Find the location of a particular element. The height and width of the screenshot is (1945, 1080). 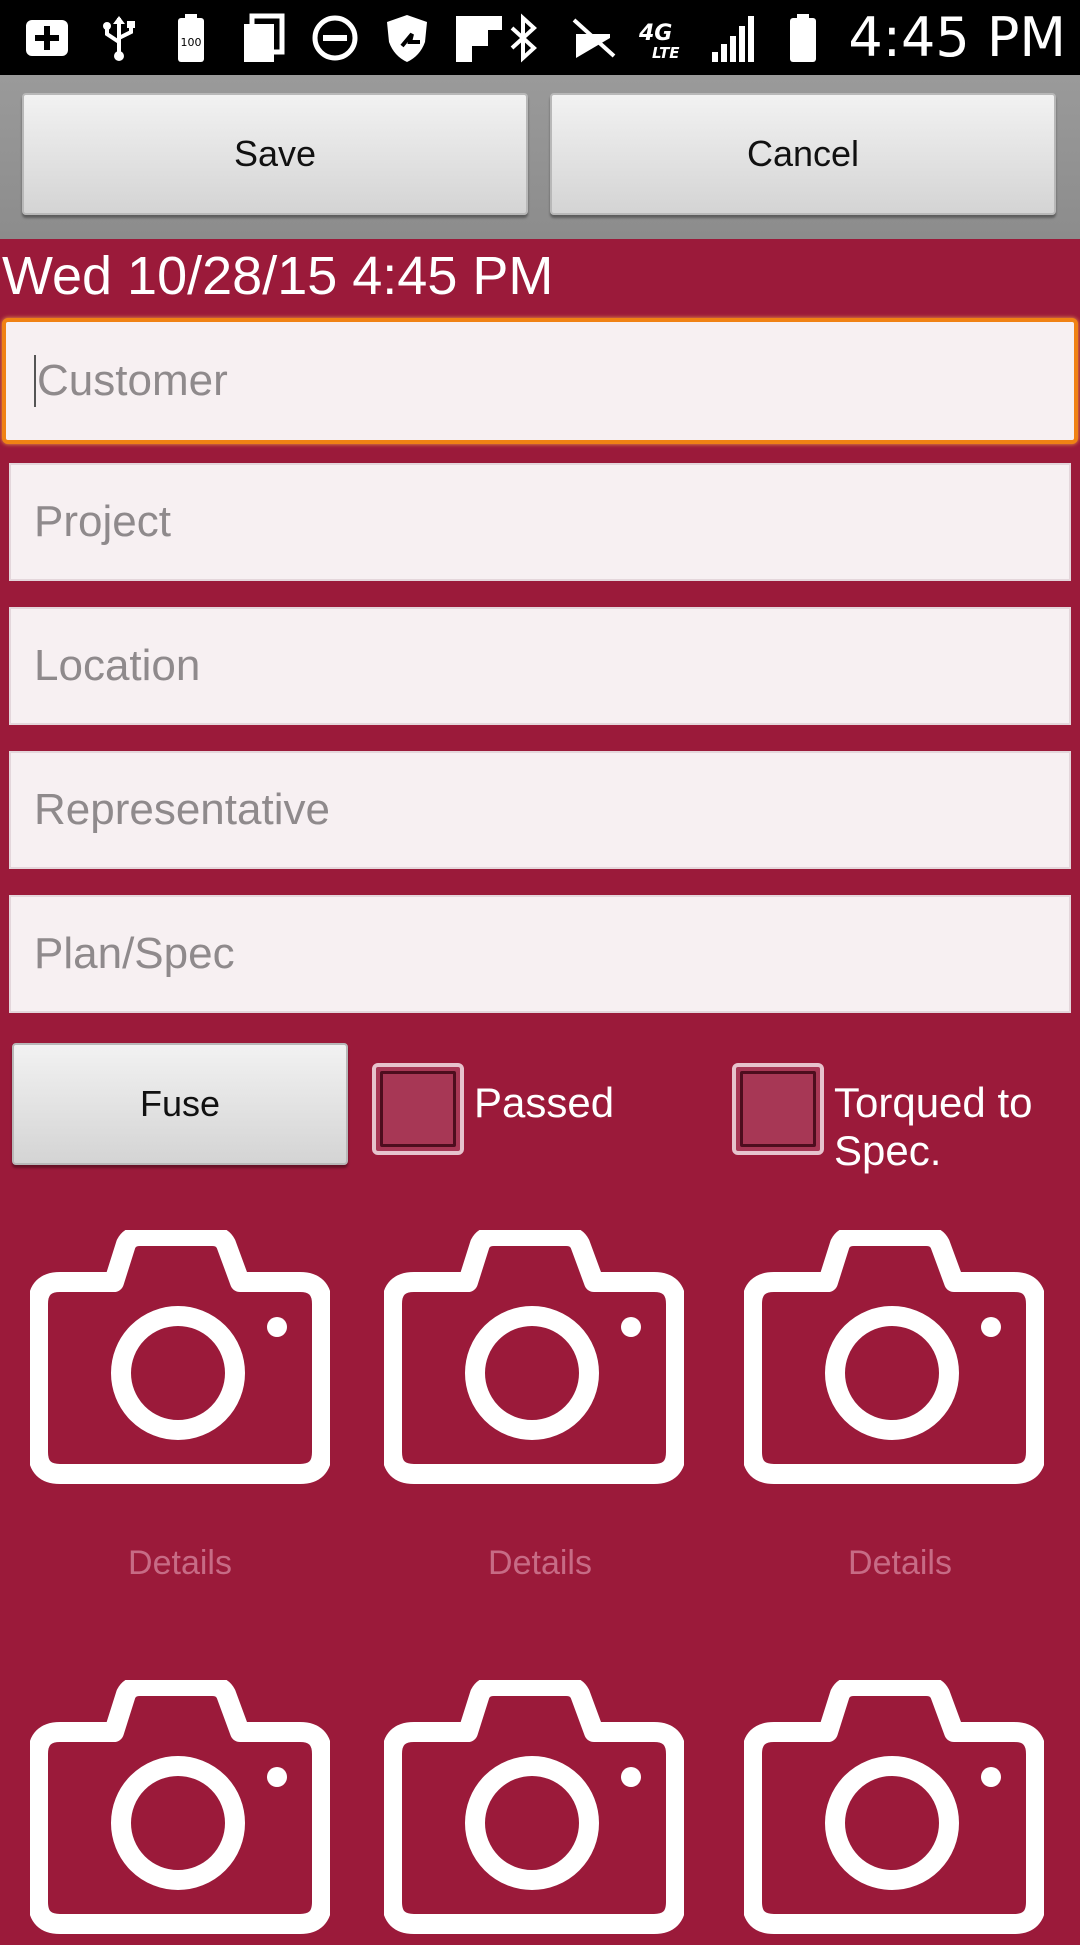

shield-icon is located at coordinates (407, 38).